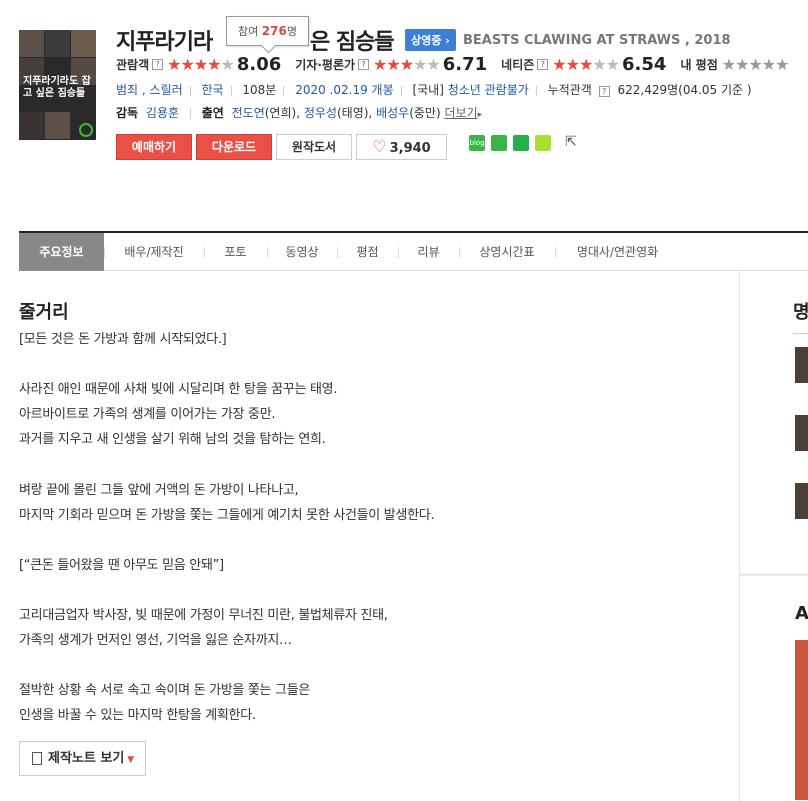  What do you see at coordinates (379, 146) in the screenshot?
I see `heart-icon: ♡` at bounding box center [379, 146].